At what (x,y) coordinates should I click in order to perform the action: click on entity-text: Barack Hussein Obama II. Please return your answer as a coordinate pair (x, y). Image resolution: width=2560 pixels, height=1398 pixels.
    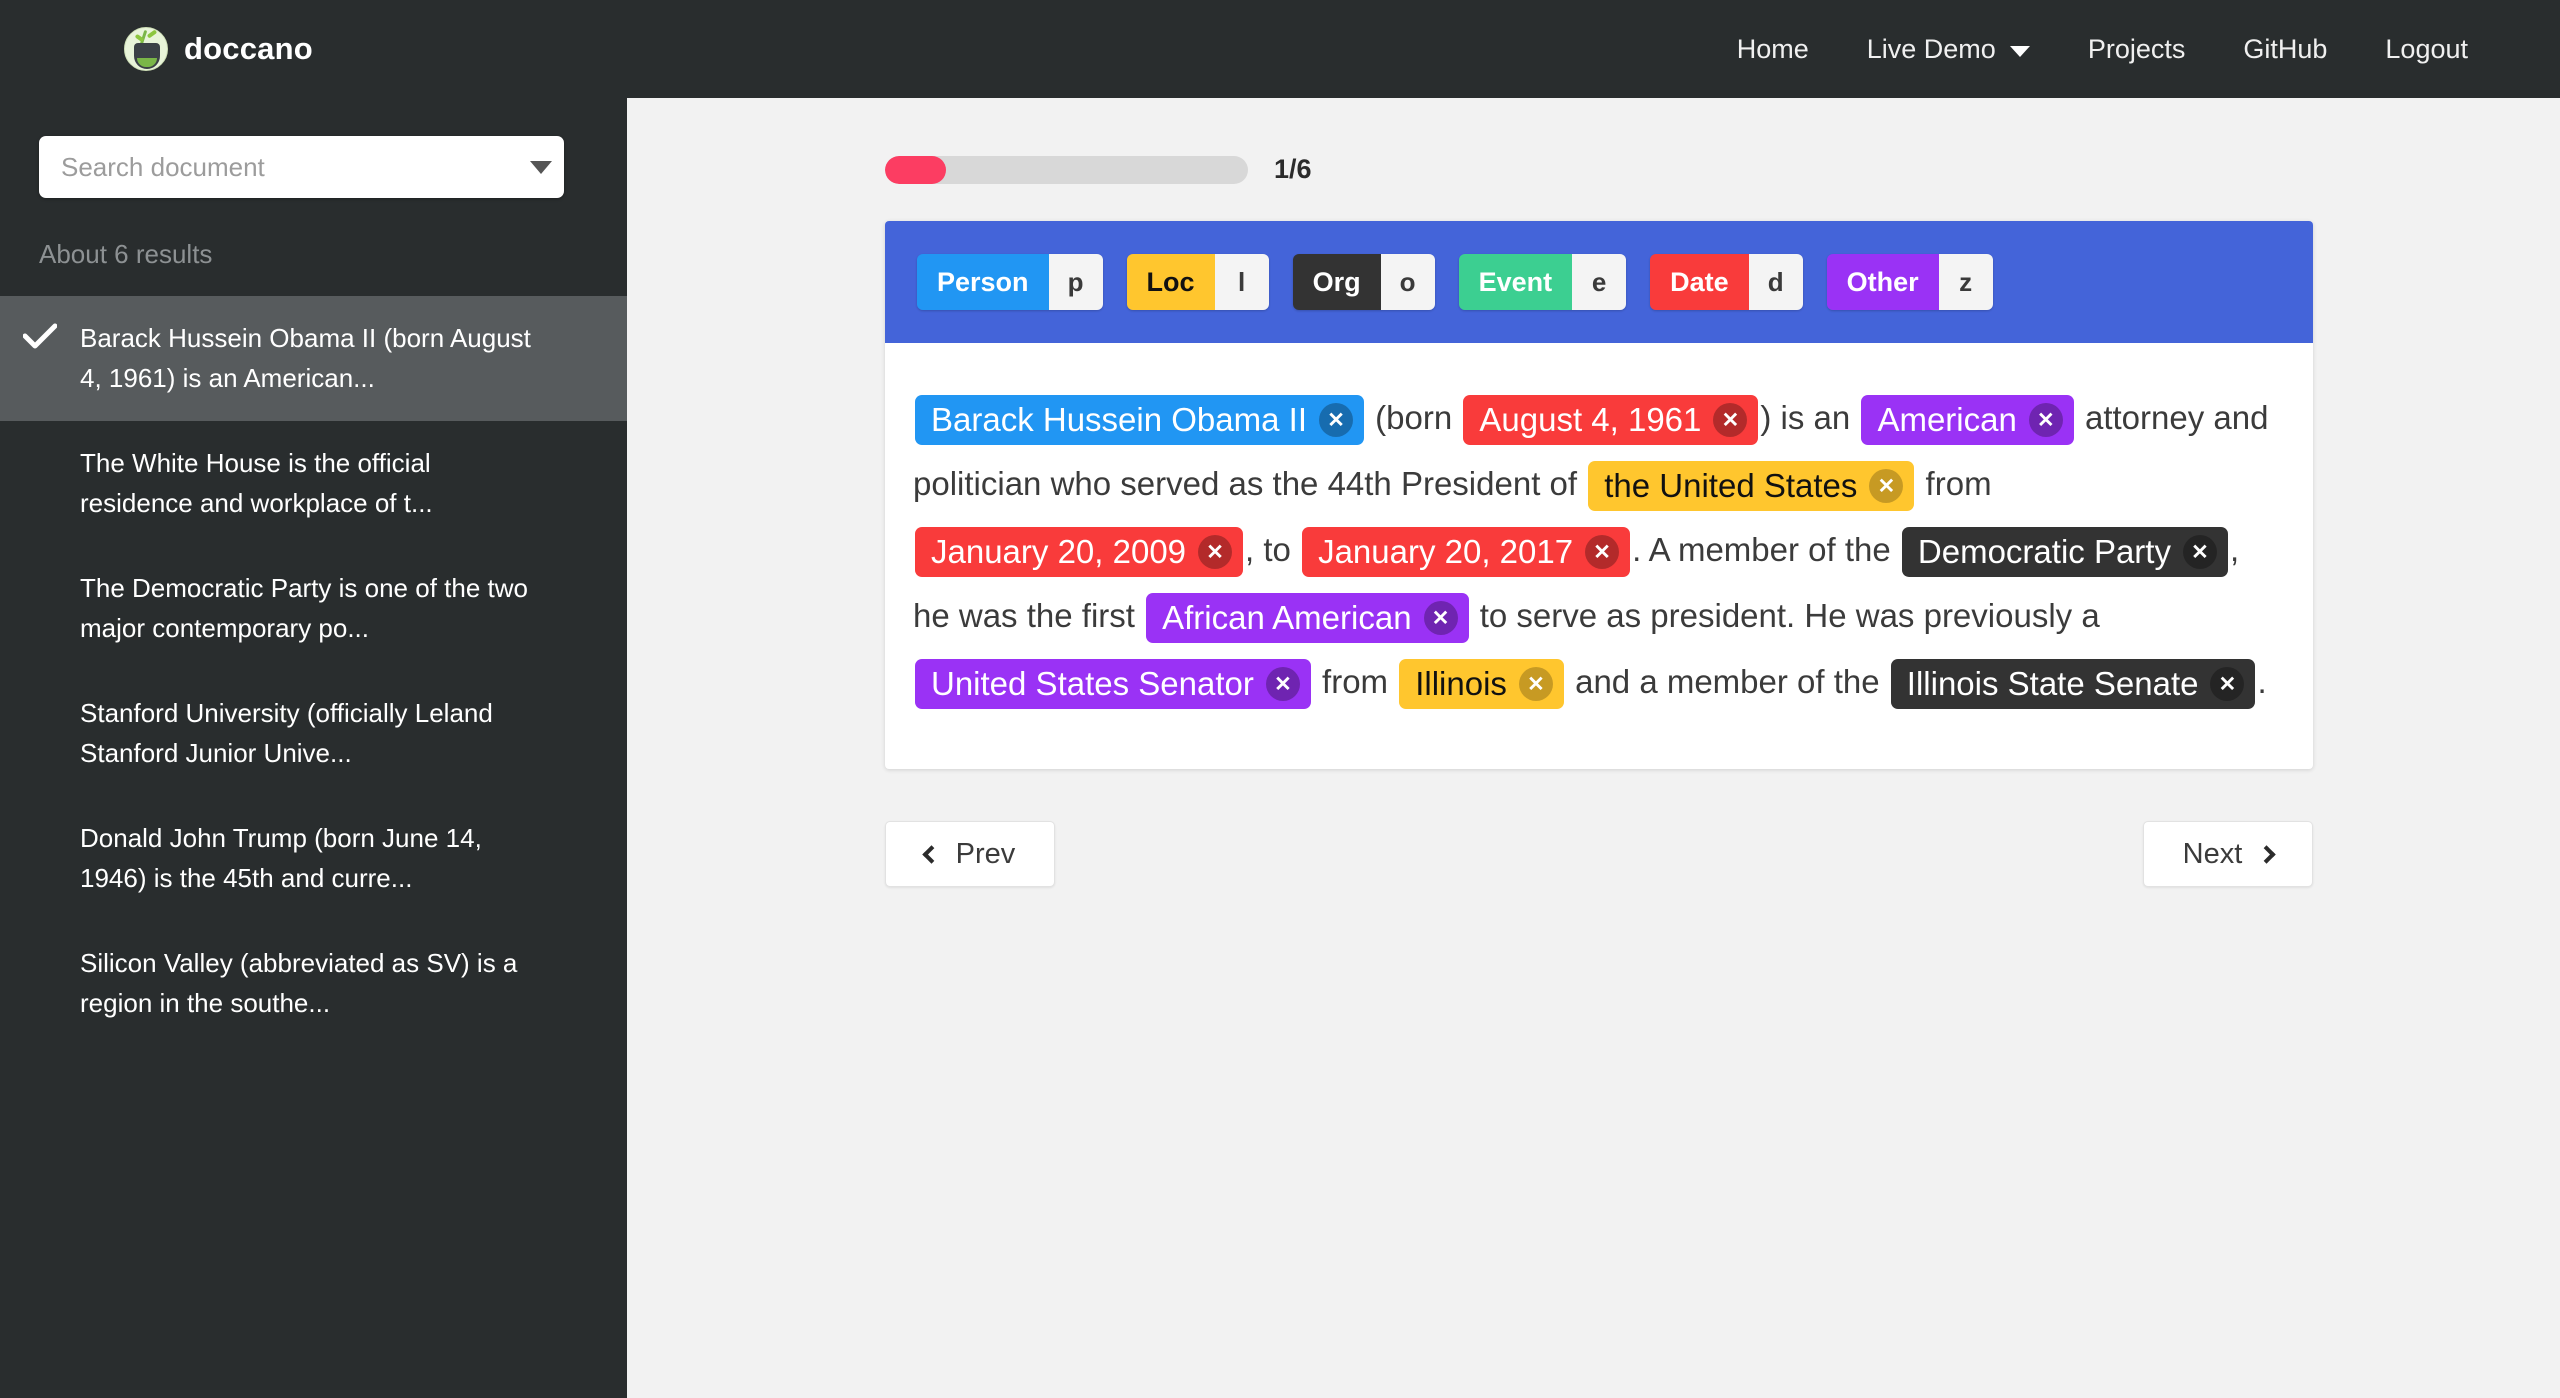
    Looking at the image, I should click on (1119, 420).